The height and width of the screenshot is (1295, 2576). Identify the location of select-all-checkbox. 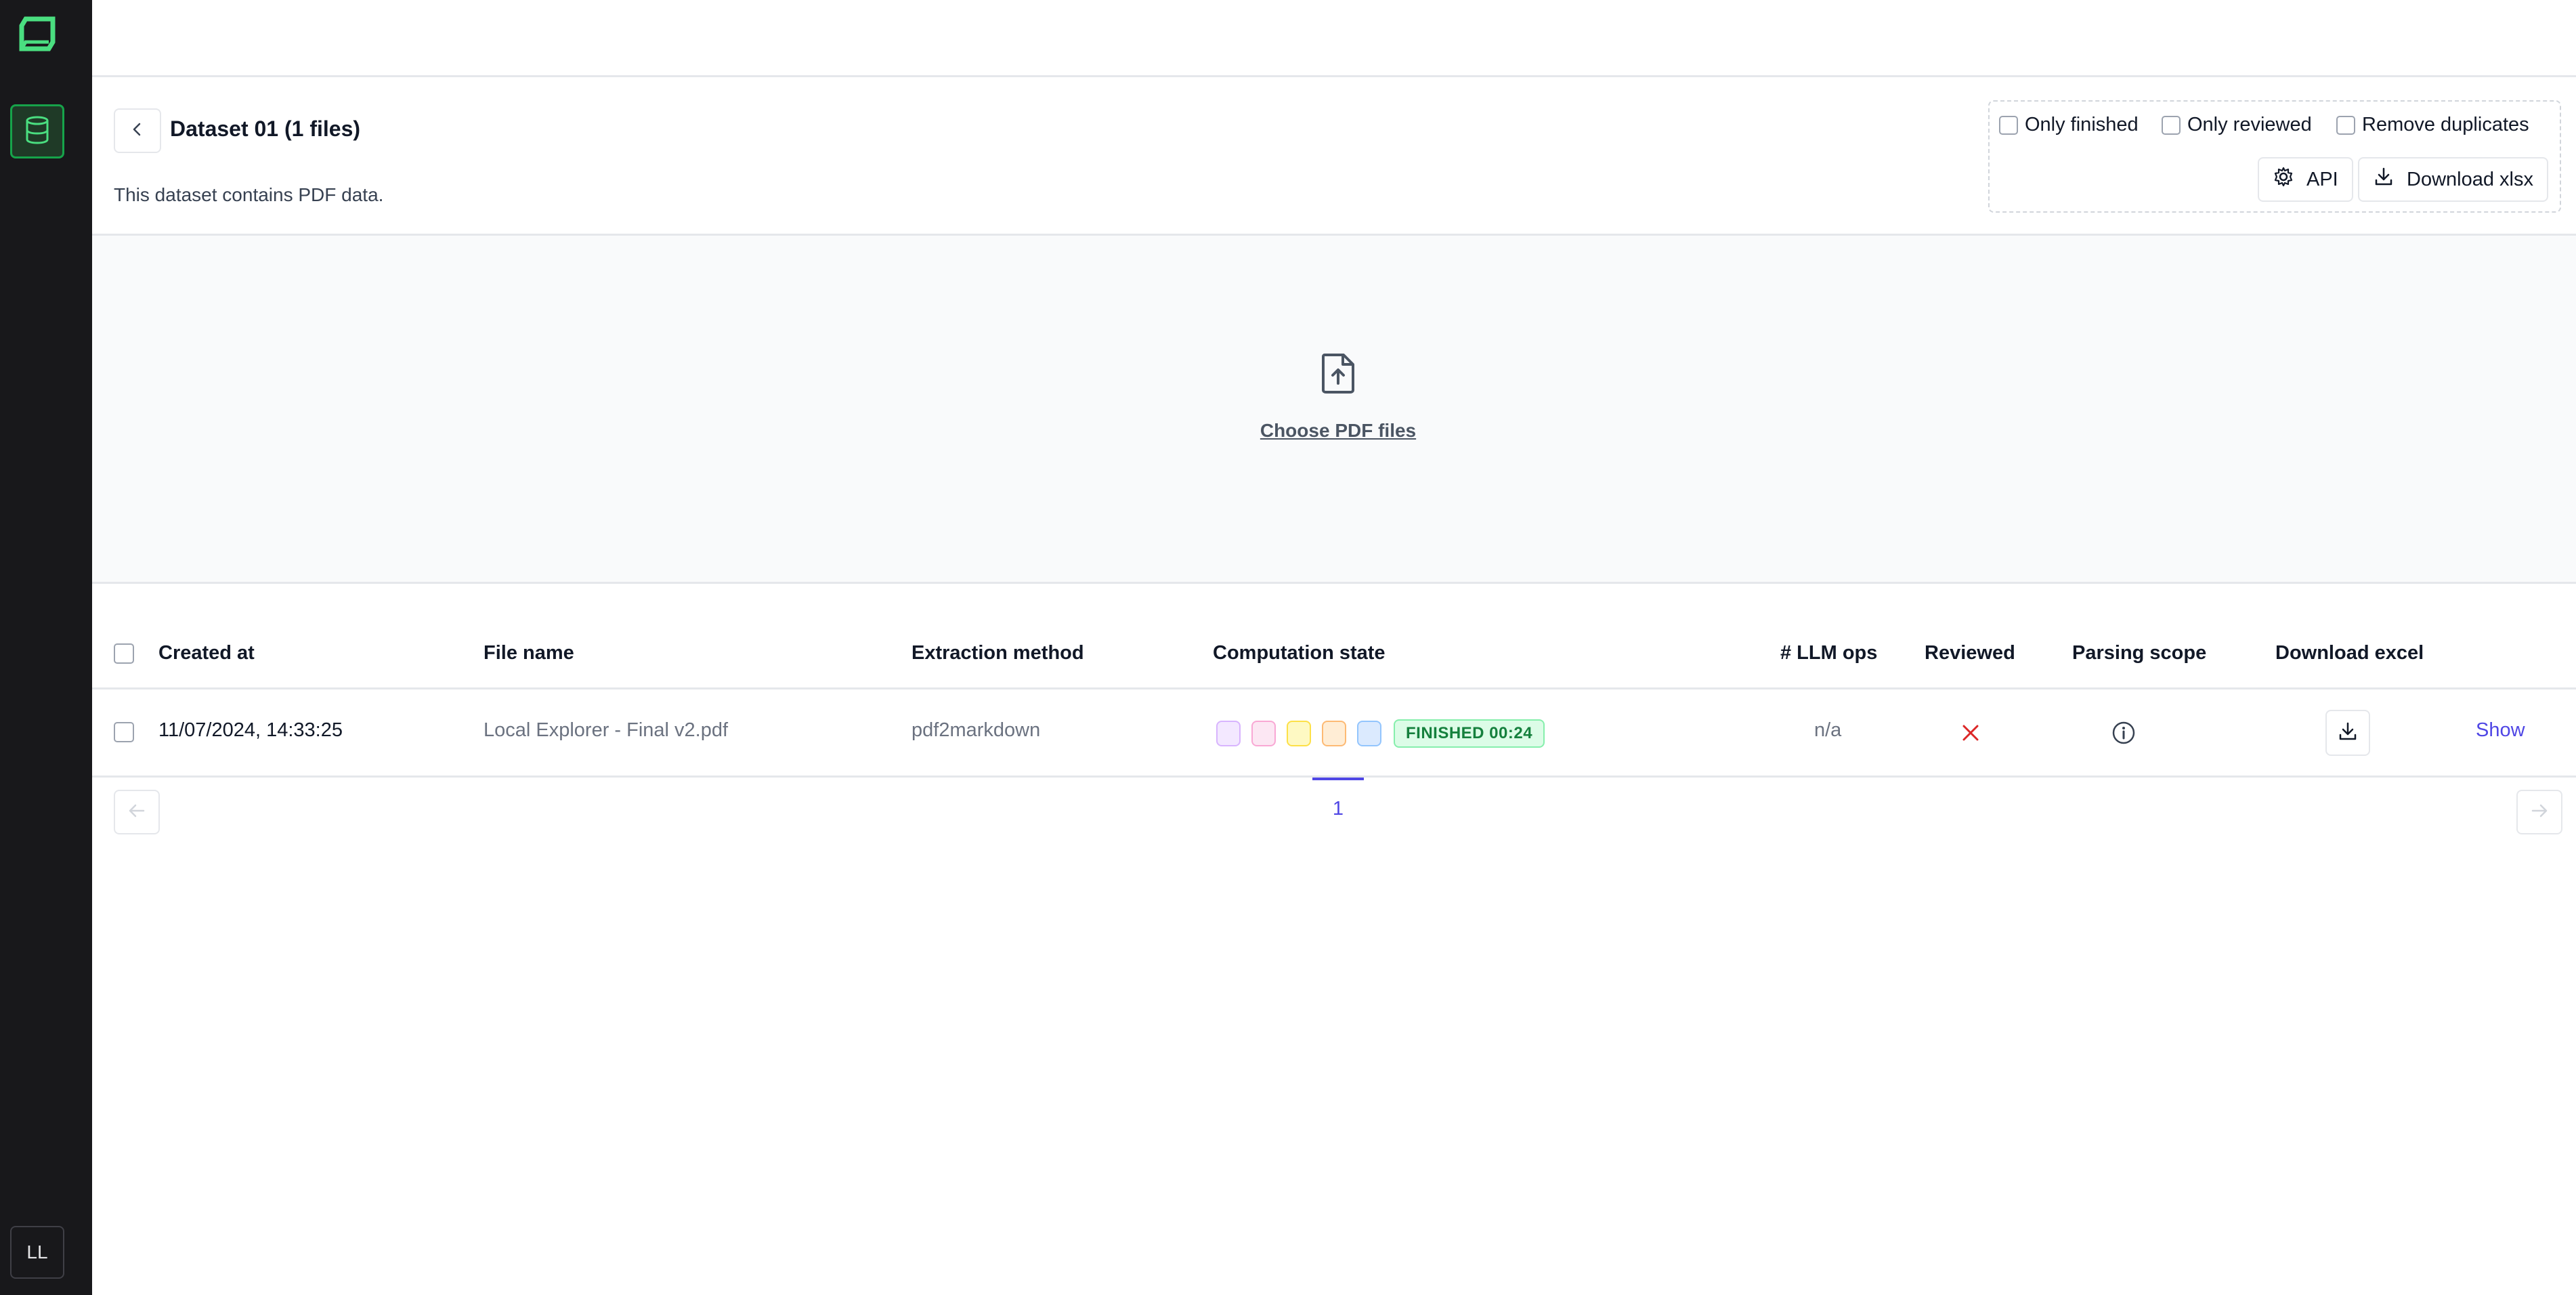
(124, 653).